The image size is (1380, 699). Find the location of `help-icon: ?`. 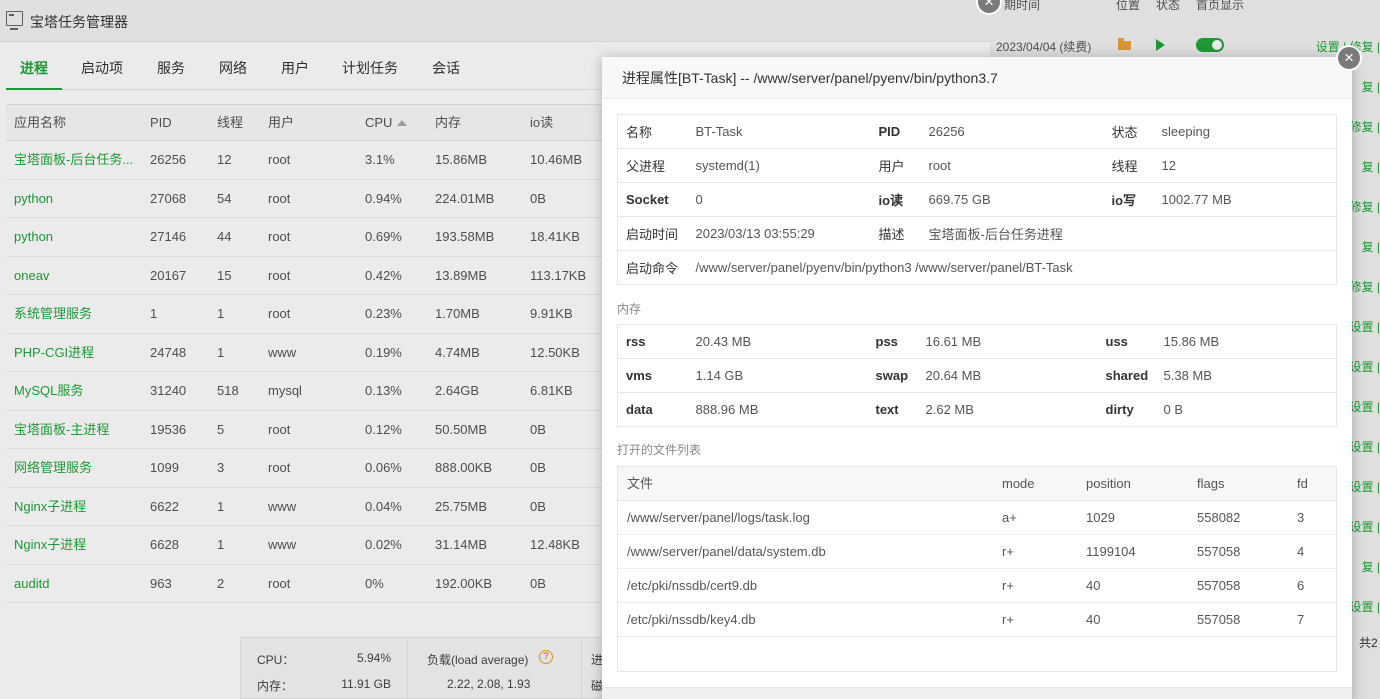

help-icon: ? is located at coordinates (546, 657).